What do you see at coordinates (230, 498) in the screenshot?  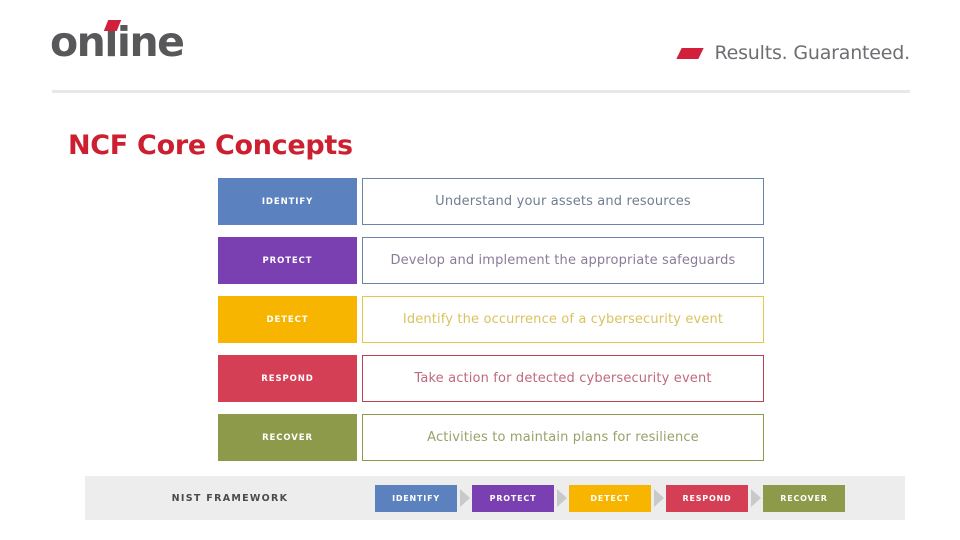 I see `navbar-title: NIST FRAMEWORK` at bounding box center [230, 498].